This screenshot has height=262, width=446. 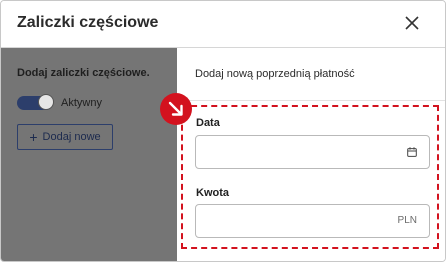 I want to click on section-subtitle: Dodaj zaliczki częściowe., so click(x=83, y=73).